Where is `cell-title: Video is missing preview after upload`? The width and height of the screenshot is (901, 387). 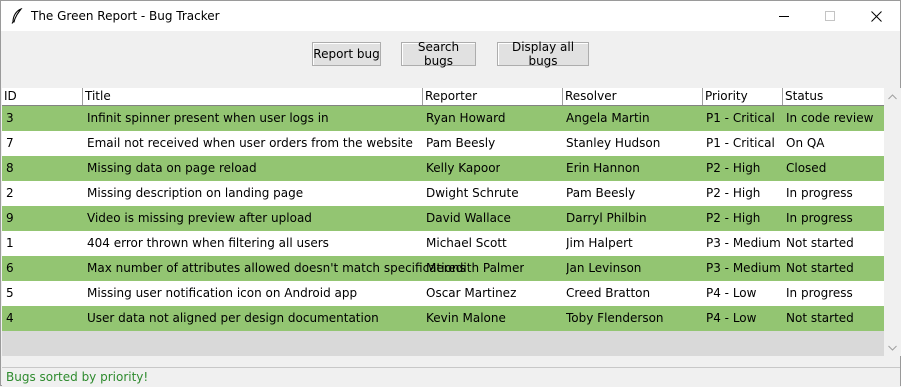
cell-title: Video is missing preview after upload is located at coordinates (199, 218).